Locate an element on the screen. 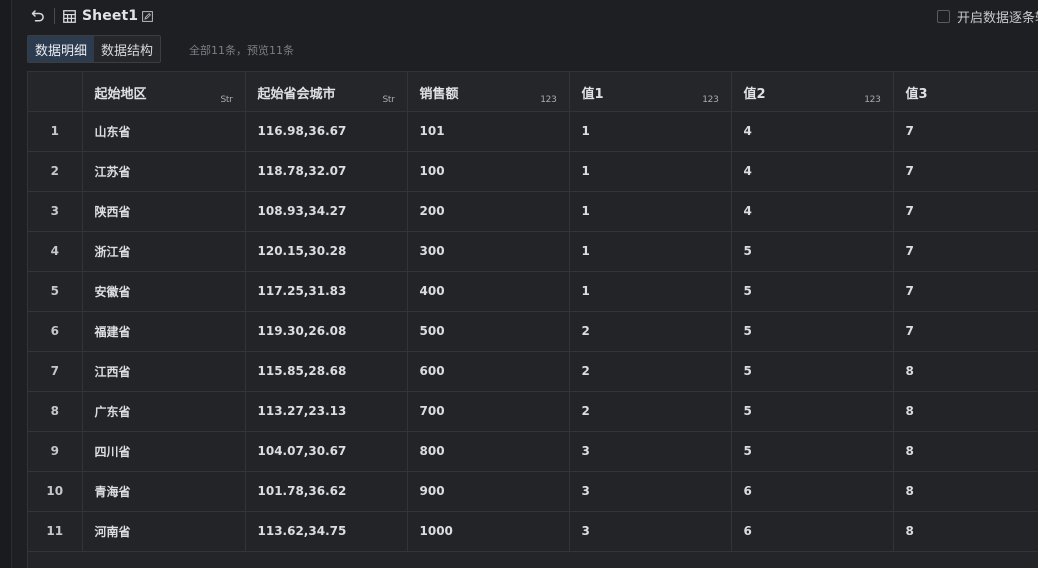 This screenshot has width=1038, height=568. column-header: 值1 123 is located at coordinates (650, 92).